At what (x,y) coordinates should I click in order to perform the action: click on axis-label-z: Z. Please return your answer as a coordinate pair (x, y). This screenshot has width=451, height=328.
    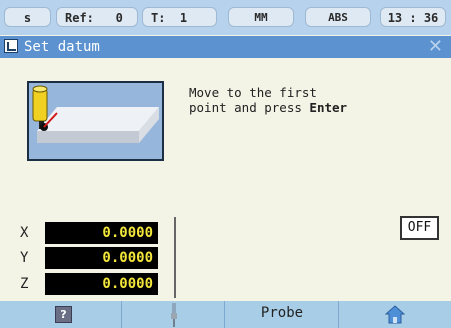
    Looking at the image, I should click on (24, 284).